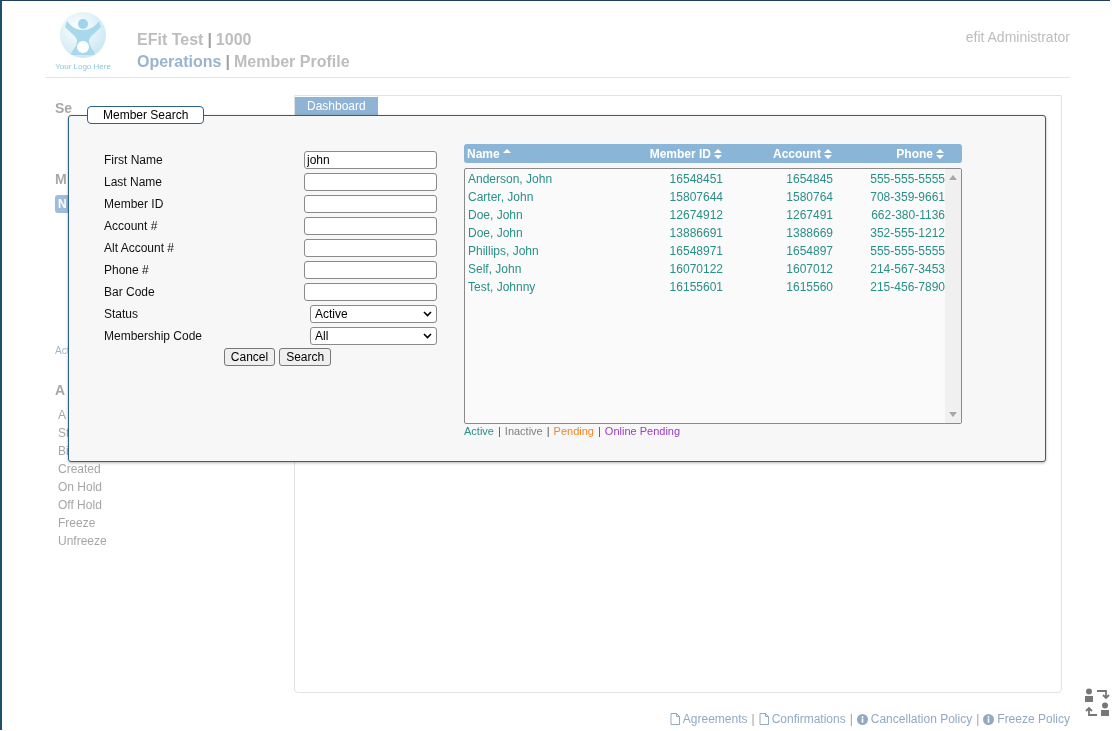  What do you see at coordinates (60, 415) in the screenshot?
I see `sidebar-item: A` at bounding box center [60, 415].